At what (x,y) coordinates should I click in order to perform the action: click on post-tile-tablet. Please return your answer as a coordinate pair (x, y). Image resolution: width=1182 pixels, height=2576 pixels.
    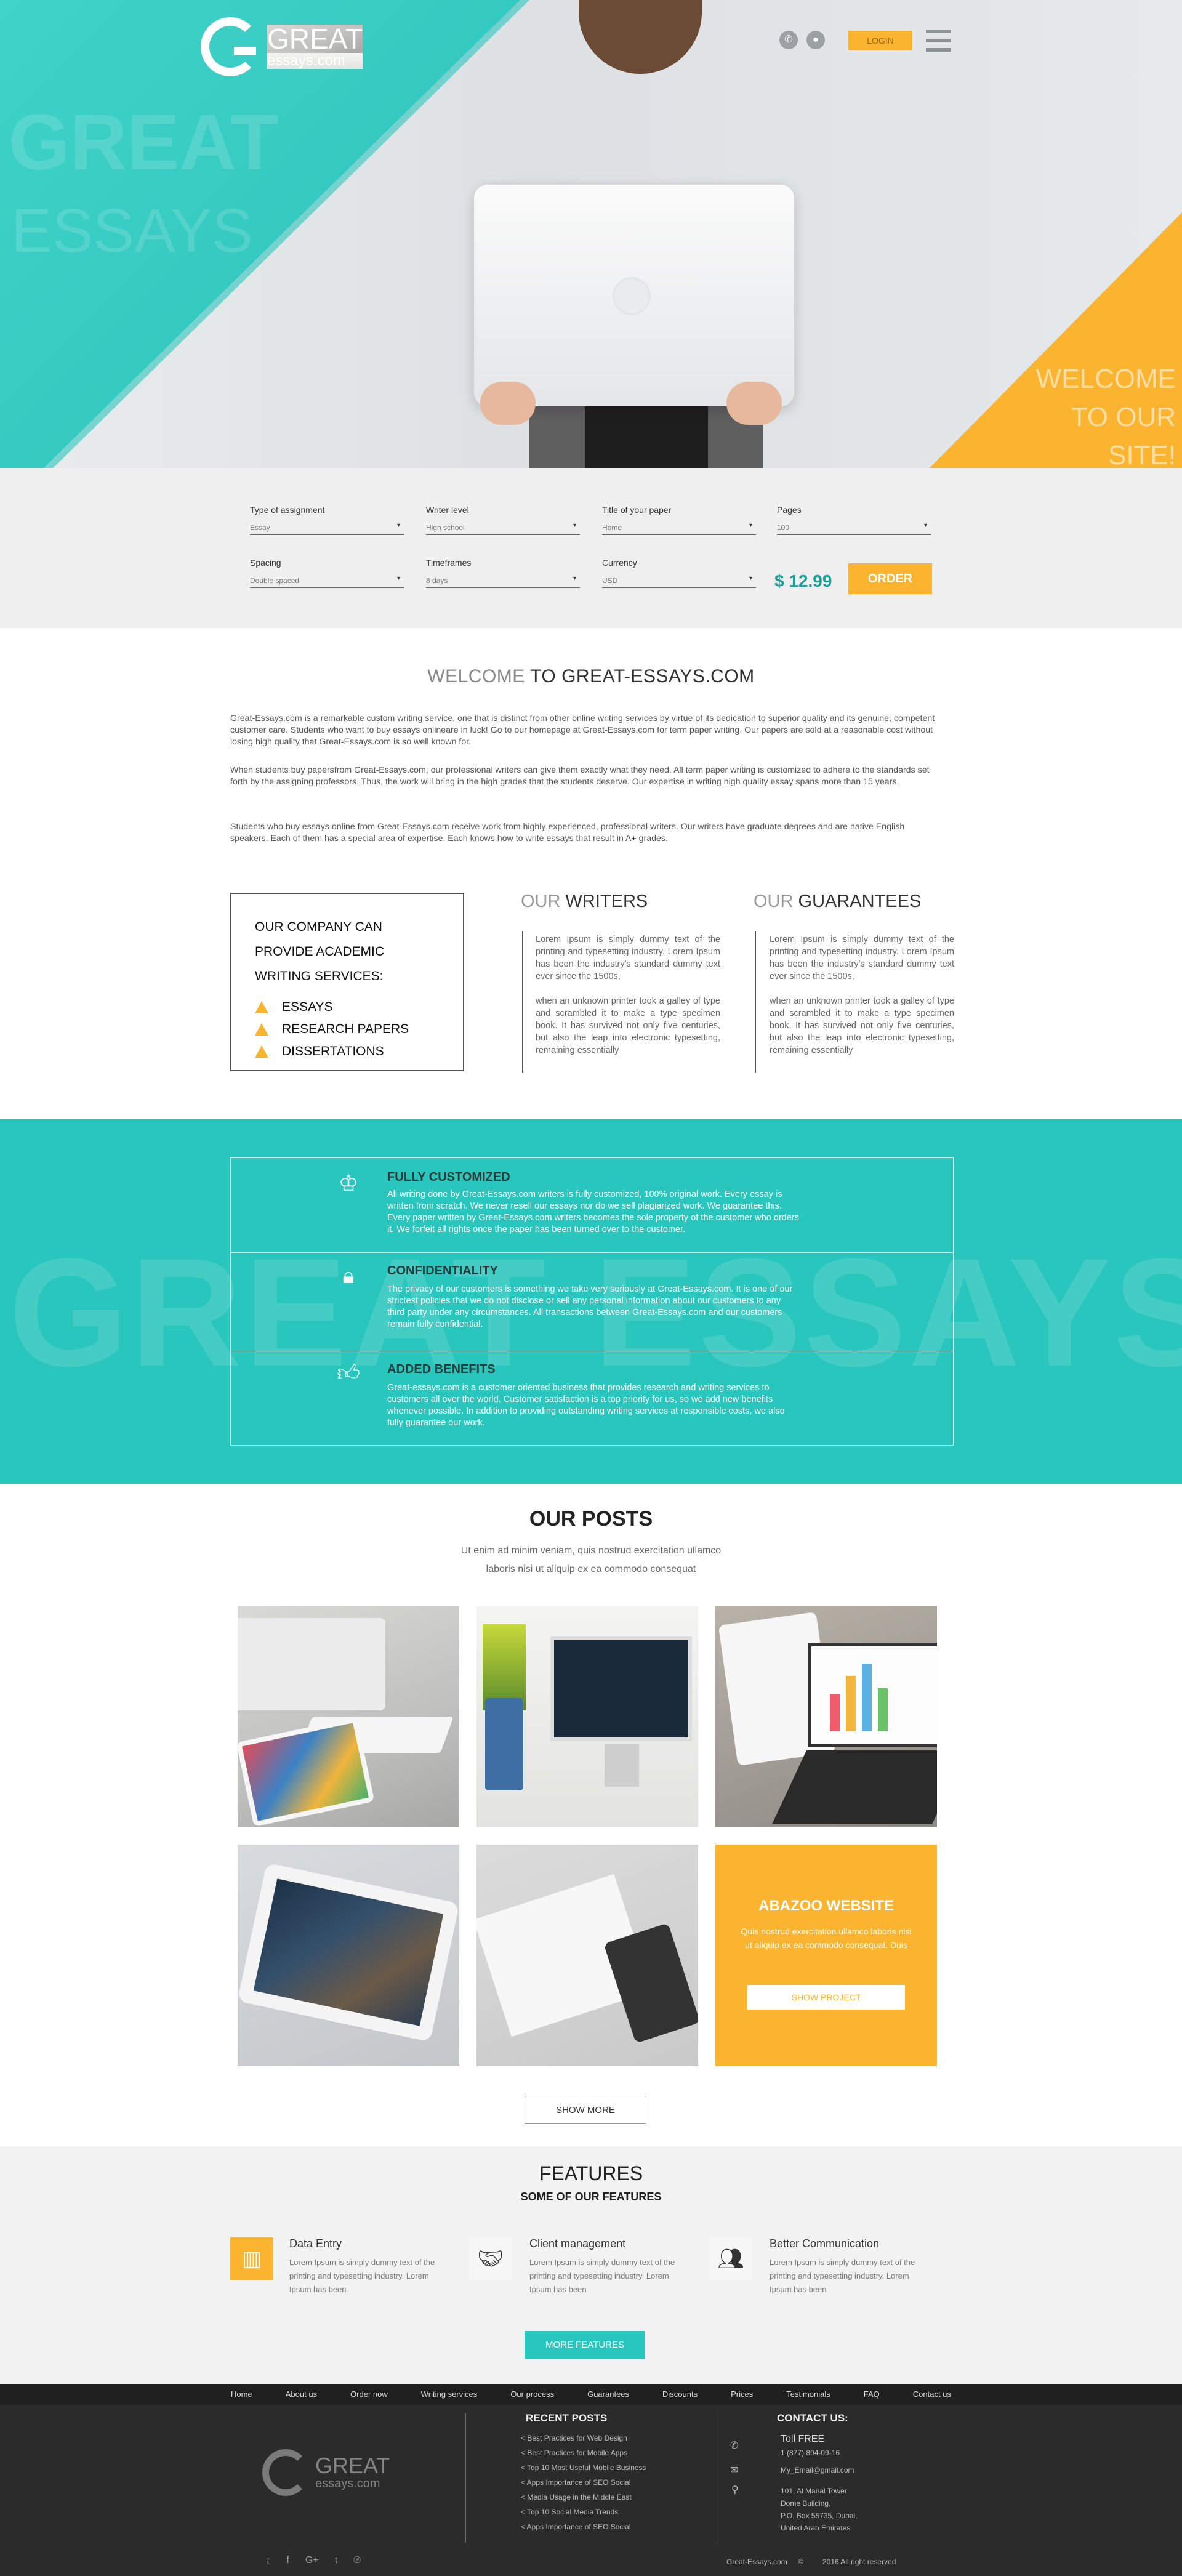
    Looking at the image, I should click on (348, 1955).